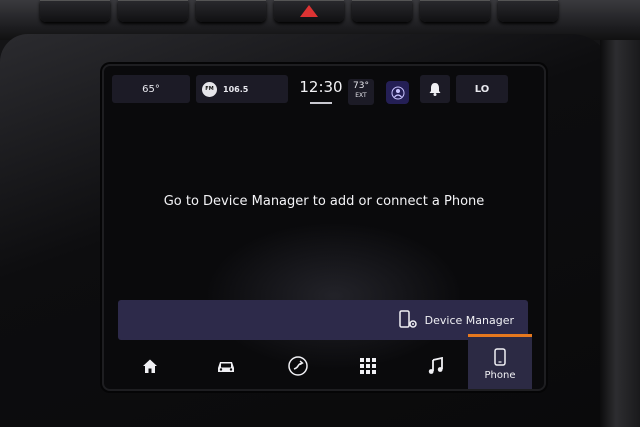 Image resolution: width=640 pixels, height=427 pixels. What do you see at coordinates (361, 95) in the screenshot?
I see `exterior-temp-label: EXT` at bounding box center [361, 95].